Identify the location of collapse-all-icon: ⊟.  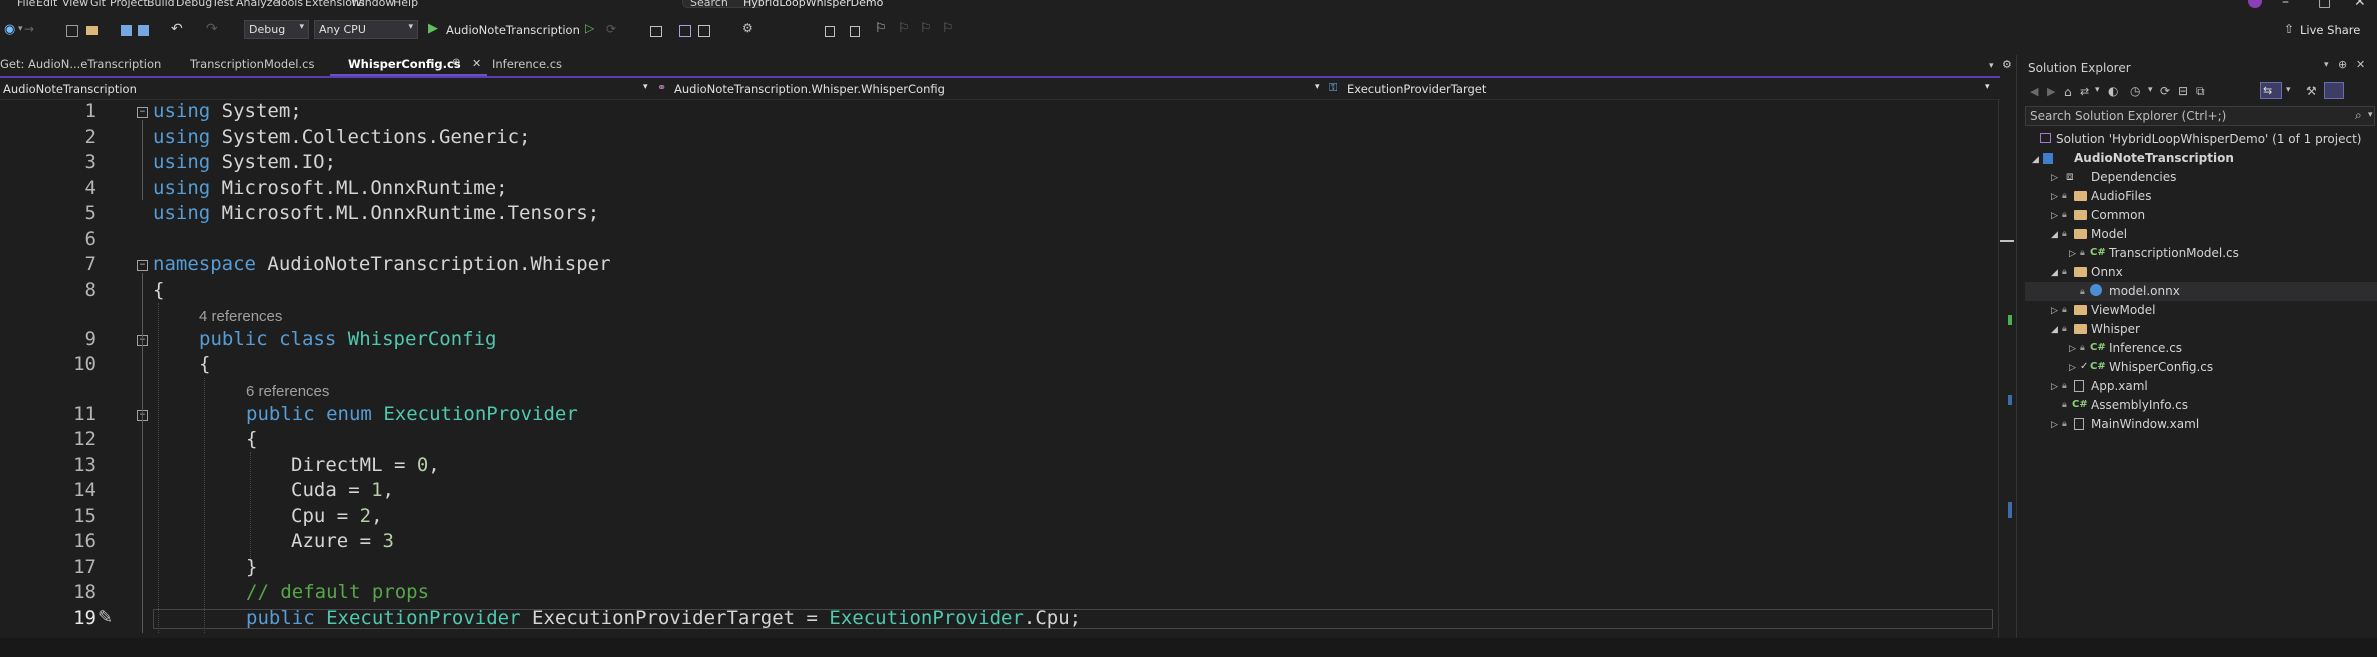
(2183, 91).